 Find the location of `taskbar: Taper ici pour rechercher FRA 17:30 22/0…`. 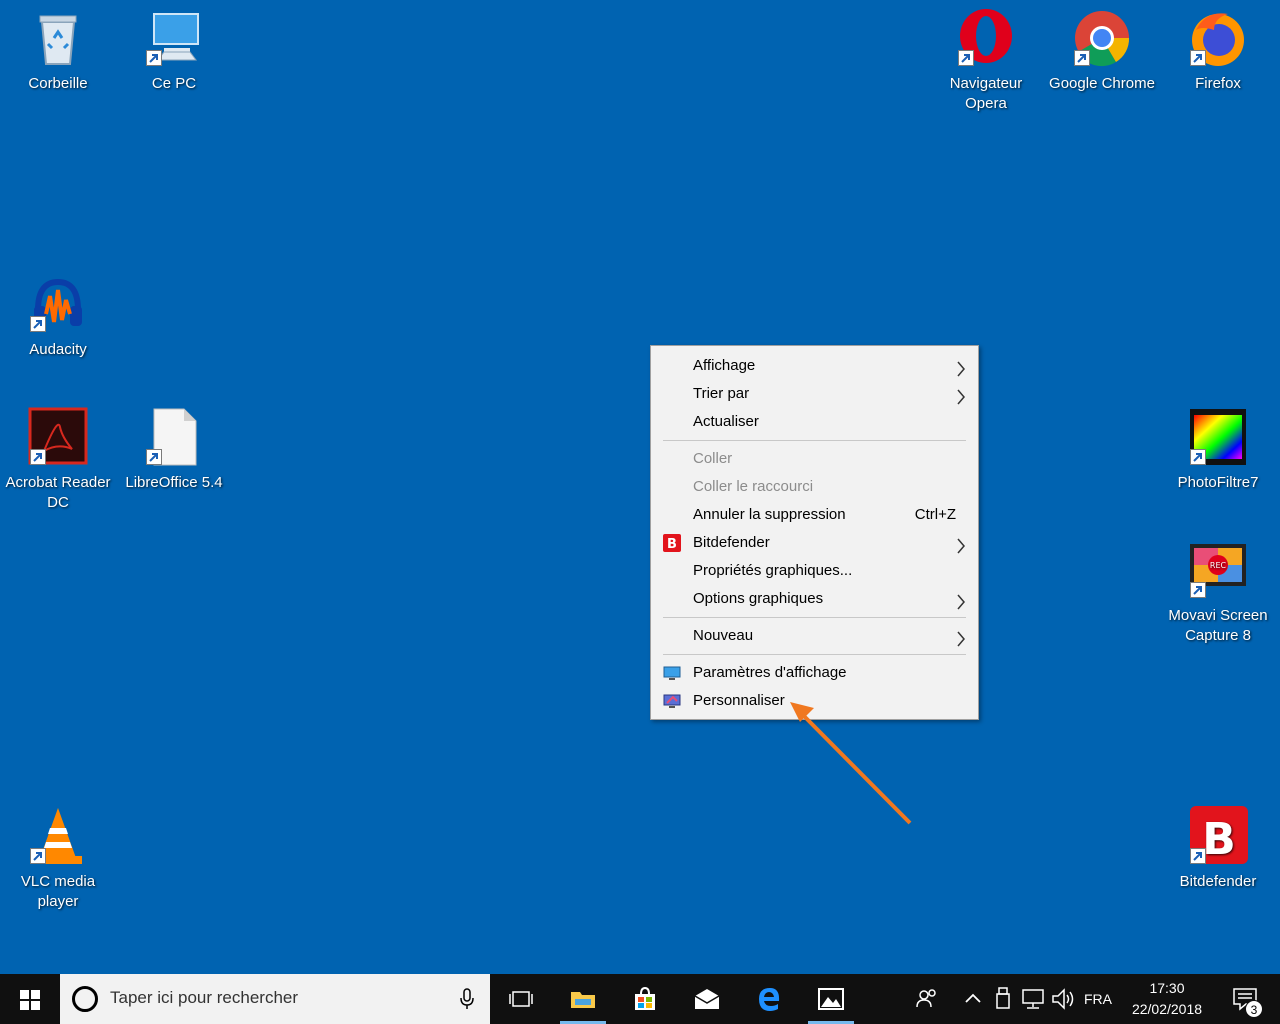

taskbar: Taper ici pour rechercher FRA 17:30 22/0… is located at coordinates (640, 999).